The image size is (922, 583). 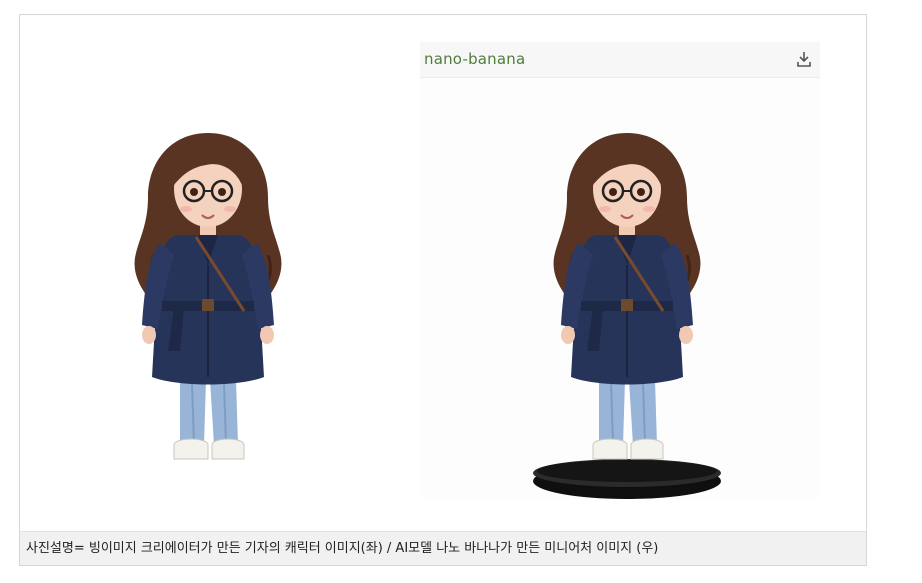 What do you see at coordinates (208, 296) in the screenshot?
I see `character-figure-illustration` at bounding box center [208, 296].